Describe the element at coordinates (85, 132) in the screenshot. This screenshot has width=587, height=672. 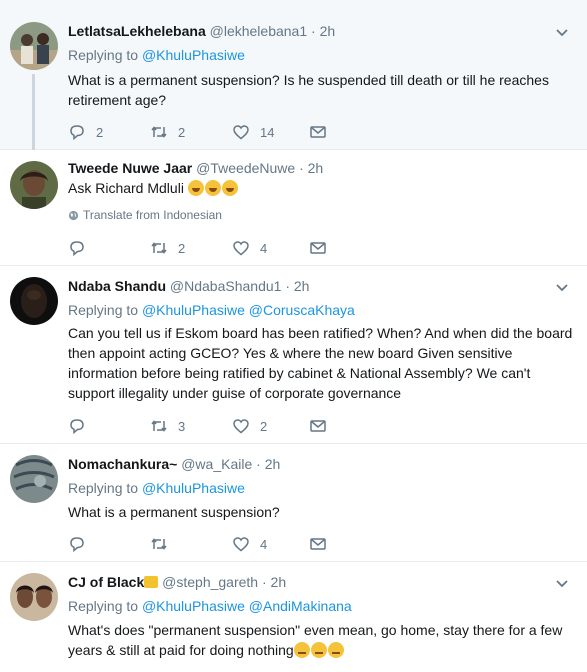
I see `reply-button: 2` at that location.